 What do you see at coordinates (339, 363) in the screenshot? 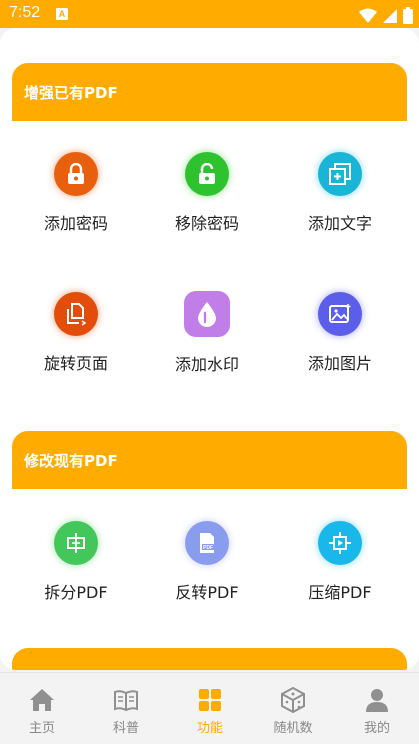
I see `tool-label: 添加图片` at bounding box center [339, 363].